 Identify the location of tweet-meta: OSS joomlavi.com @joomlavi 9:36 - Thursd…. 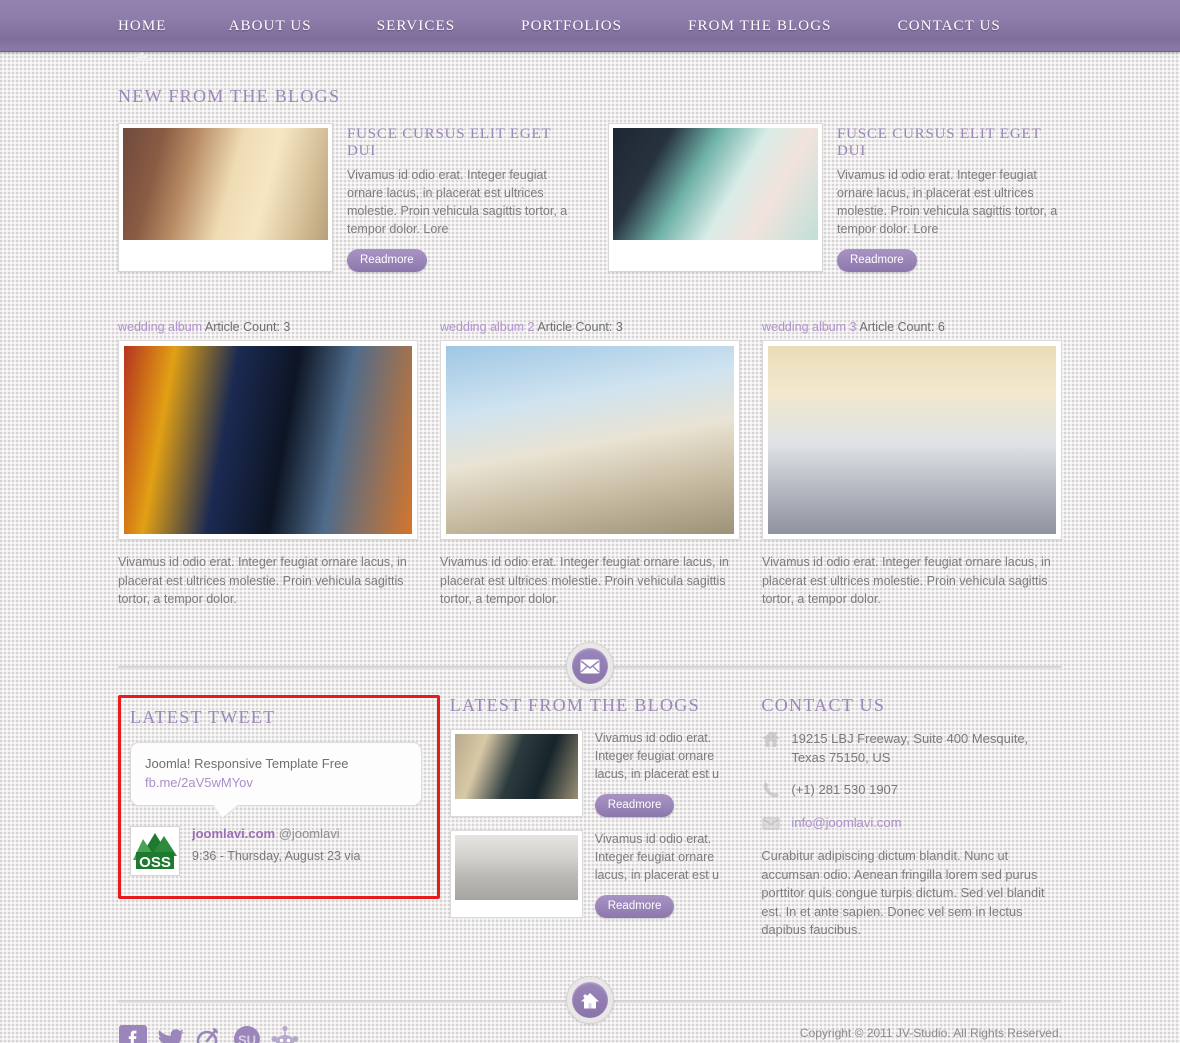
(276, 851).